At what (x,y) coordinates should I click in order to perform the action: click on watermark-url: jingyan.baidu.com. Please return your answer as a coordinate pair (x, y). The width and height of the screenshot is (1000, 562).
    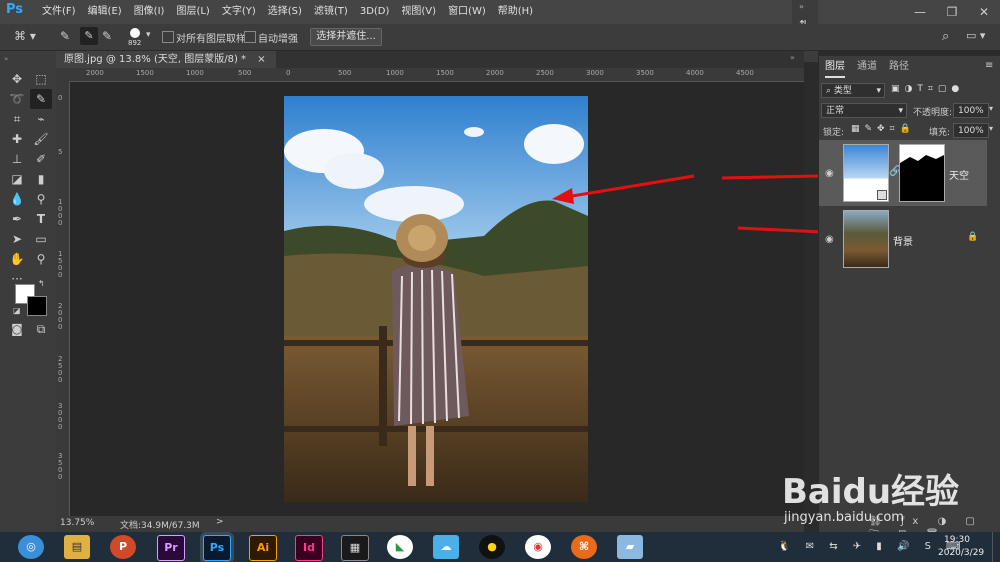
    Looking at the image, I should click on (844, 517).